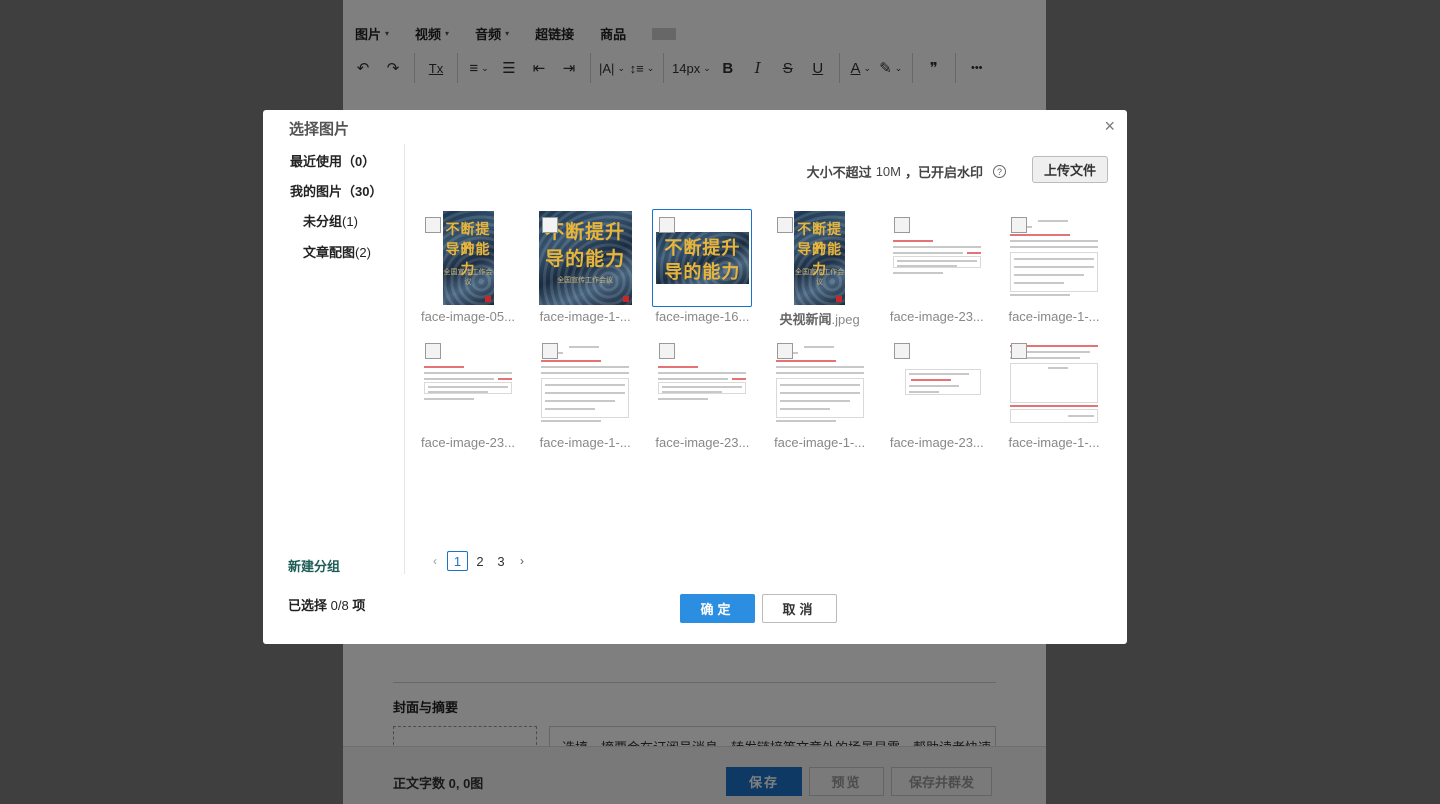 Image resolution: width=1440 pixels, height=804 pixels. Describe the element at coordinates (435, 561) in the screenshot. I see `prev-page-icon: ‹` at that location.